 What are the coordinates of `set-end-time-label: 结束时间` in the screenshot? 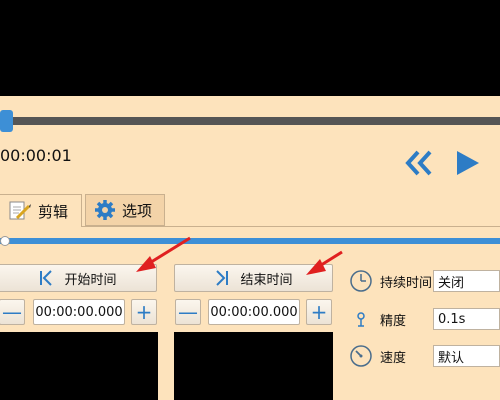 It's located at (266, 280).